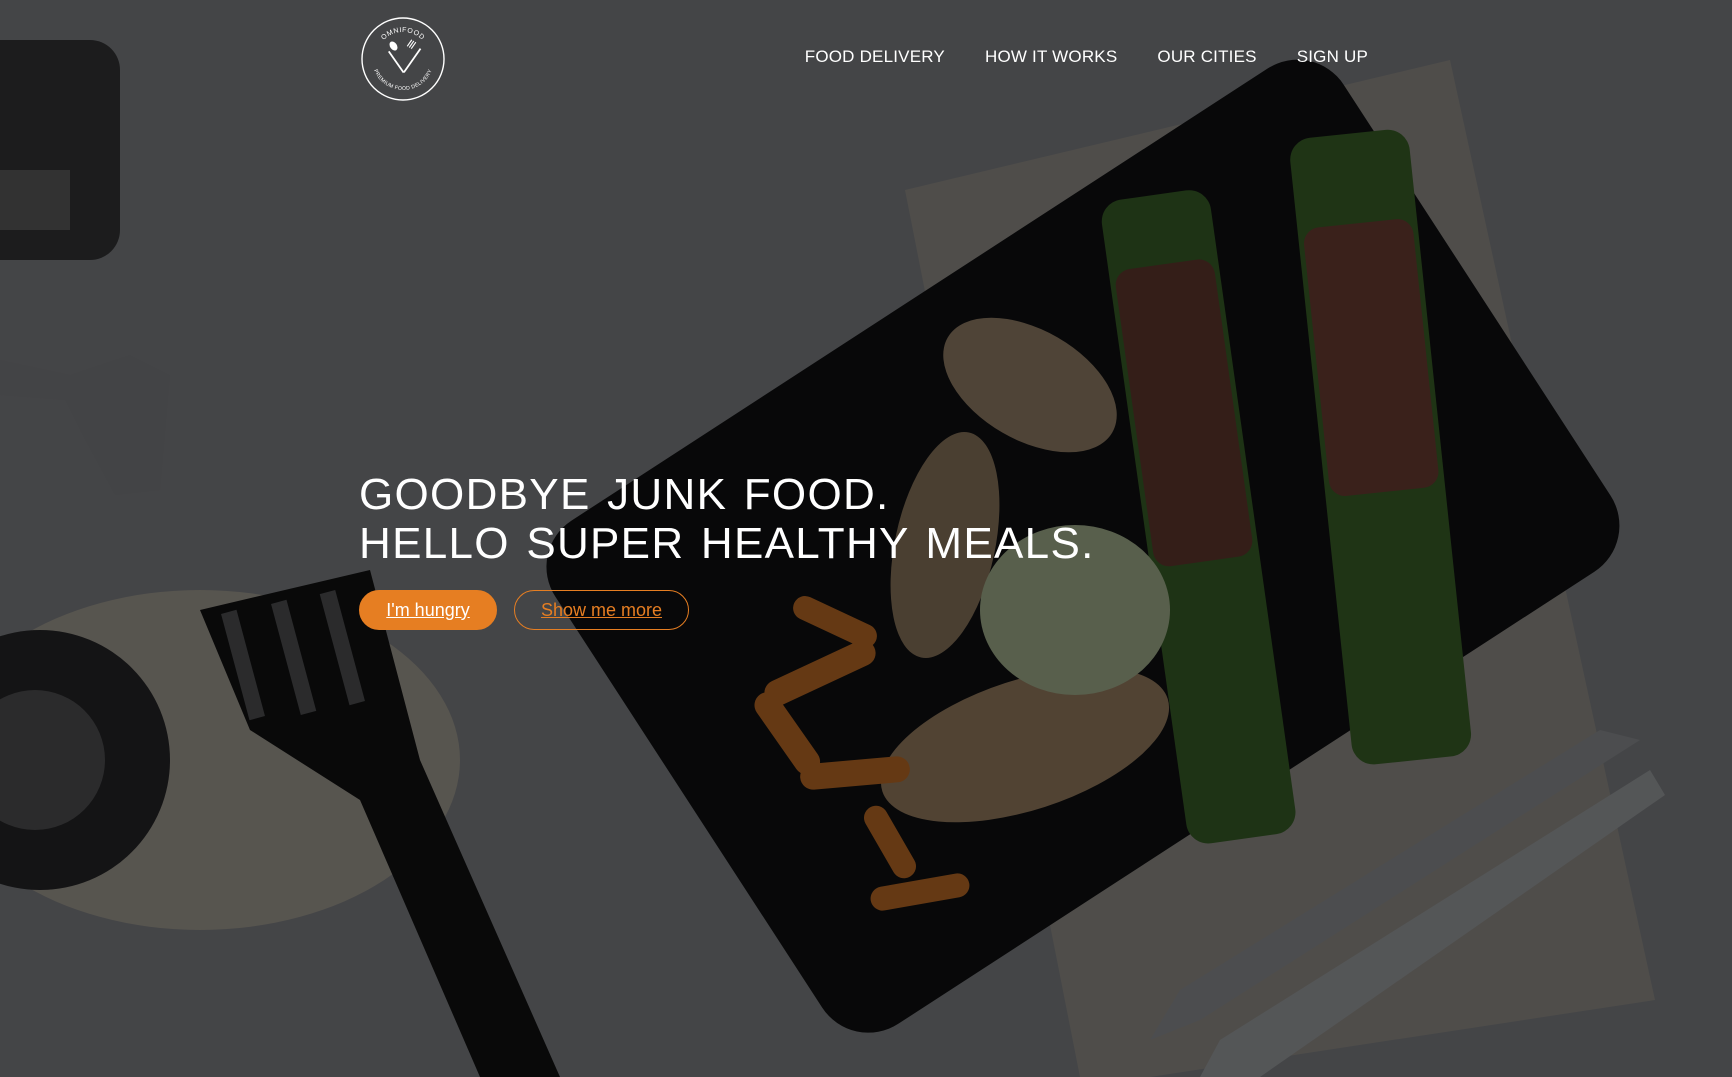 This screenshot has height=1077, width=1732. I want to click on im-hungry-button: I'm hungry, so click(428, 610).